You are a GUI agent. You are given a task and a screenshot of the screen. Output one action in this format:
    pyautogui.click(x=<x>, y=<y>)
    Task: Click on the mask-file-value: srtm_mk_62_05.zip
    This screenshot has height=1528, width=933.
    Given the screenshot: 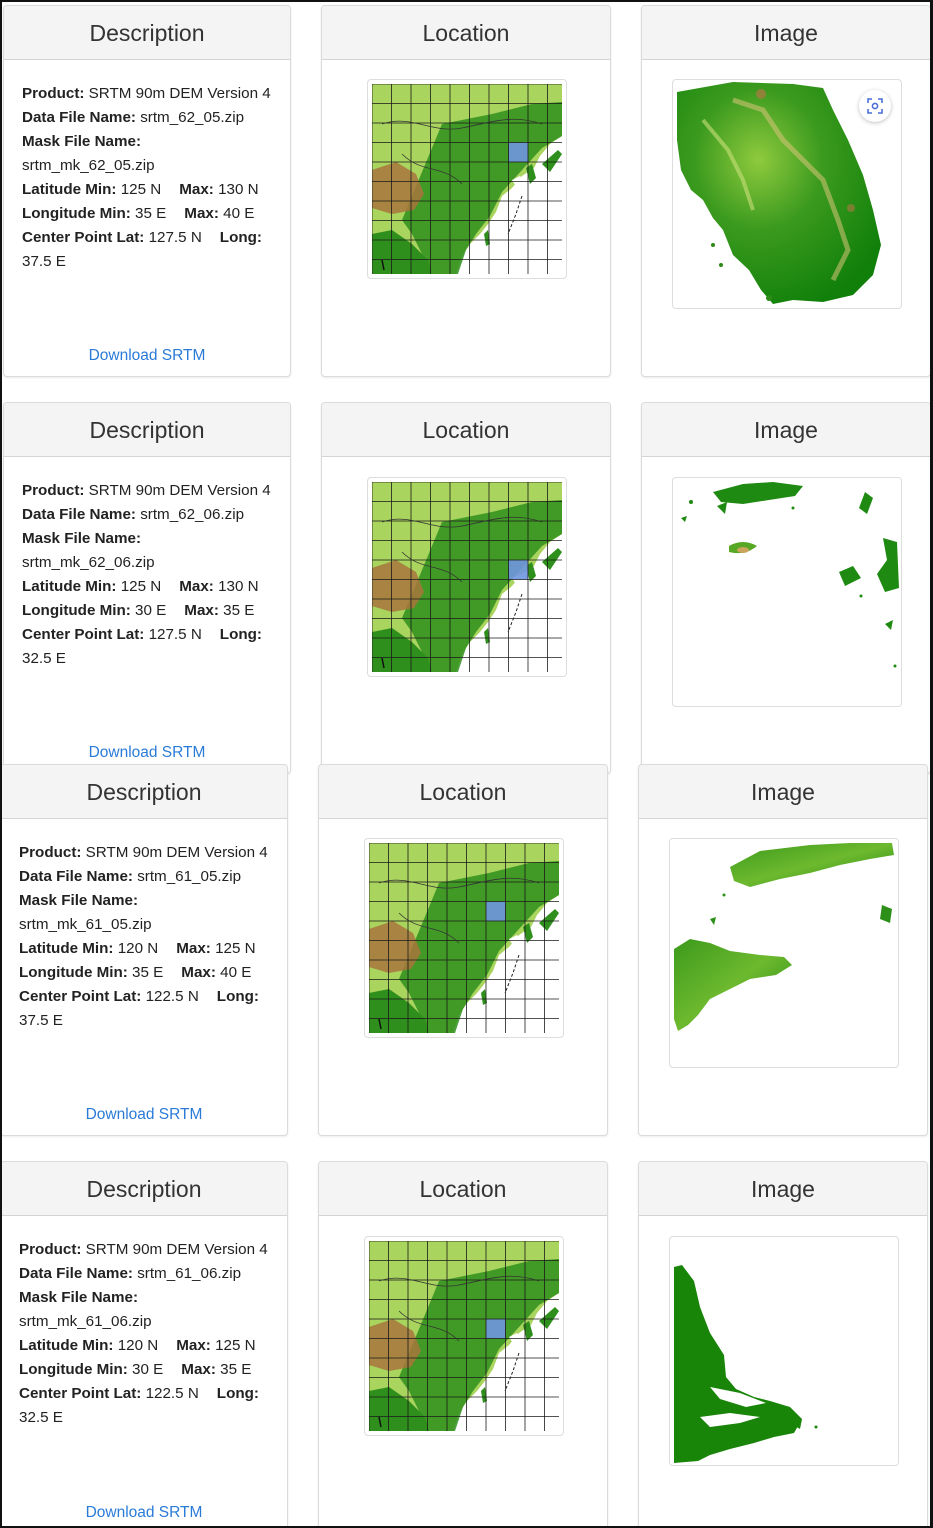 What is the action you would take?
    pyautogui.click(x=88, y=165)
    